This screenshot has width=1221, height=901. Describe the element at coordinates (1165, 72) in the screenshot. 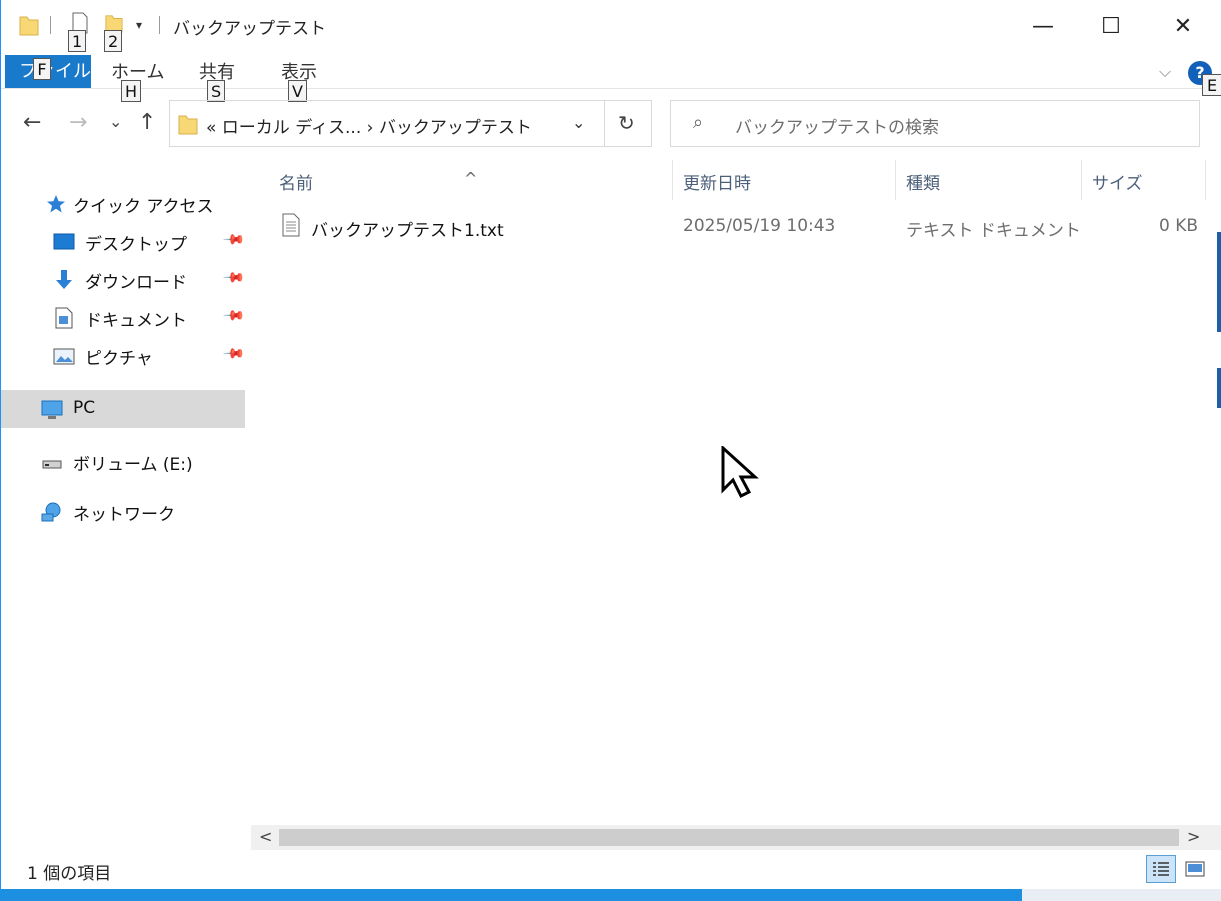

I see `ribbon-expand-icon: ⌵` at that location.